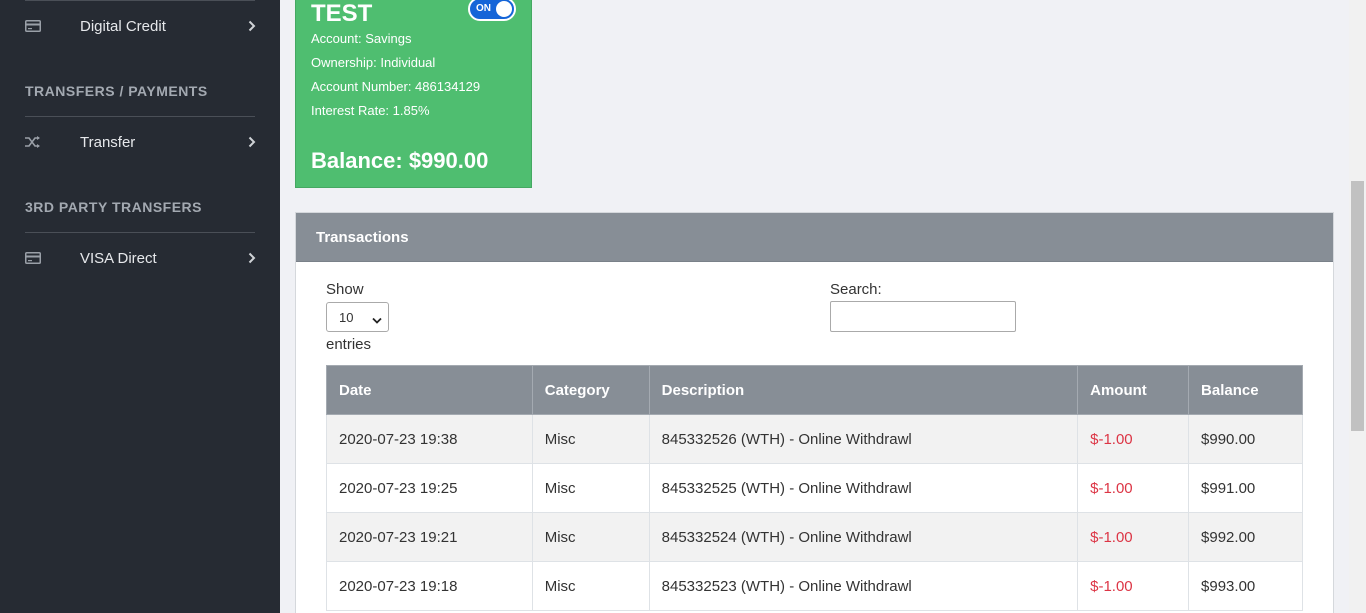 The width and height of the screenshot is (1366, 613). Describe the element at coordinates (504, 9) in the screenshot. I see `toggle-knob` at that location.